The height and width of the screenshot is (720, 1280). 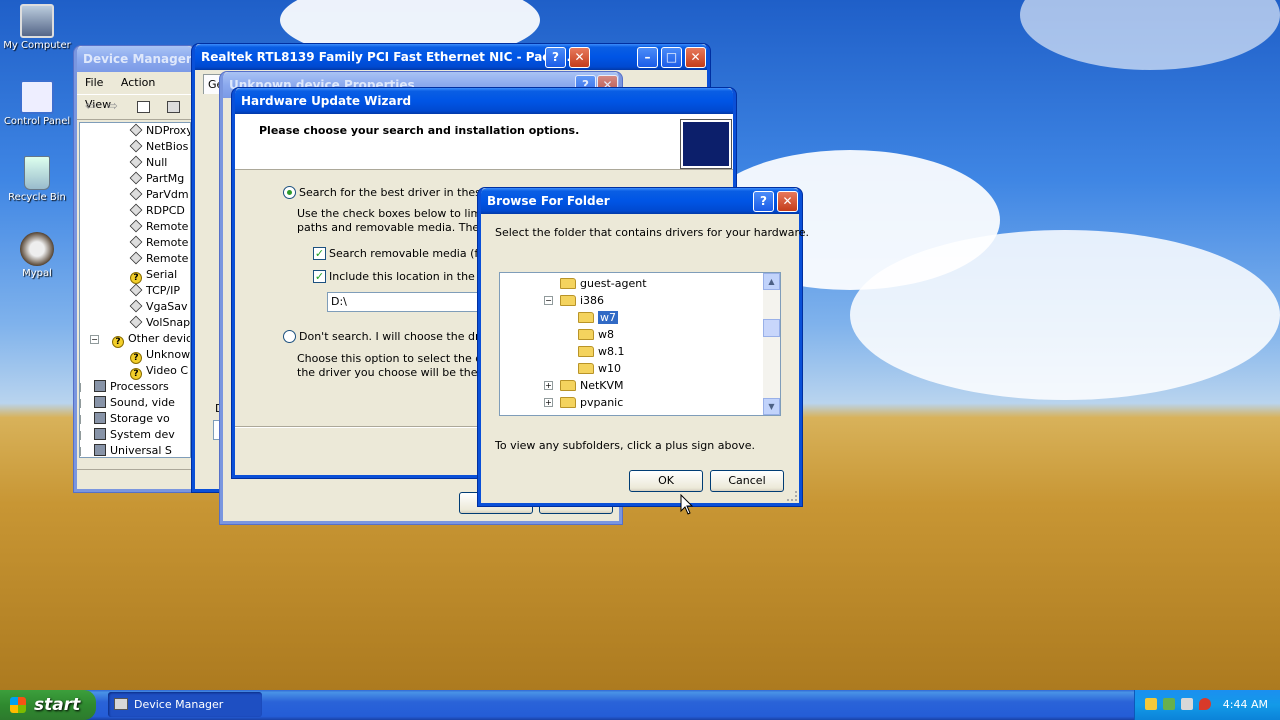 What do you see at coordinates (151, 339) in the screenshot?
I see `device-tree-item: ? Other devic` at bounding box center [151, 339].